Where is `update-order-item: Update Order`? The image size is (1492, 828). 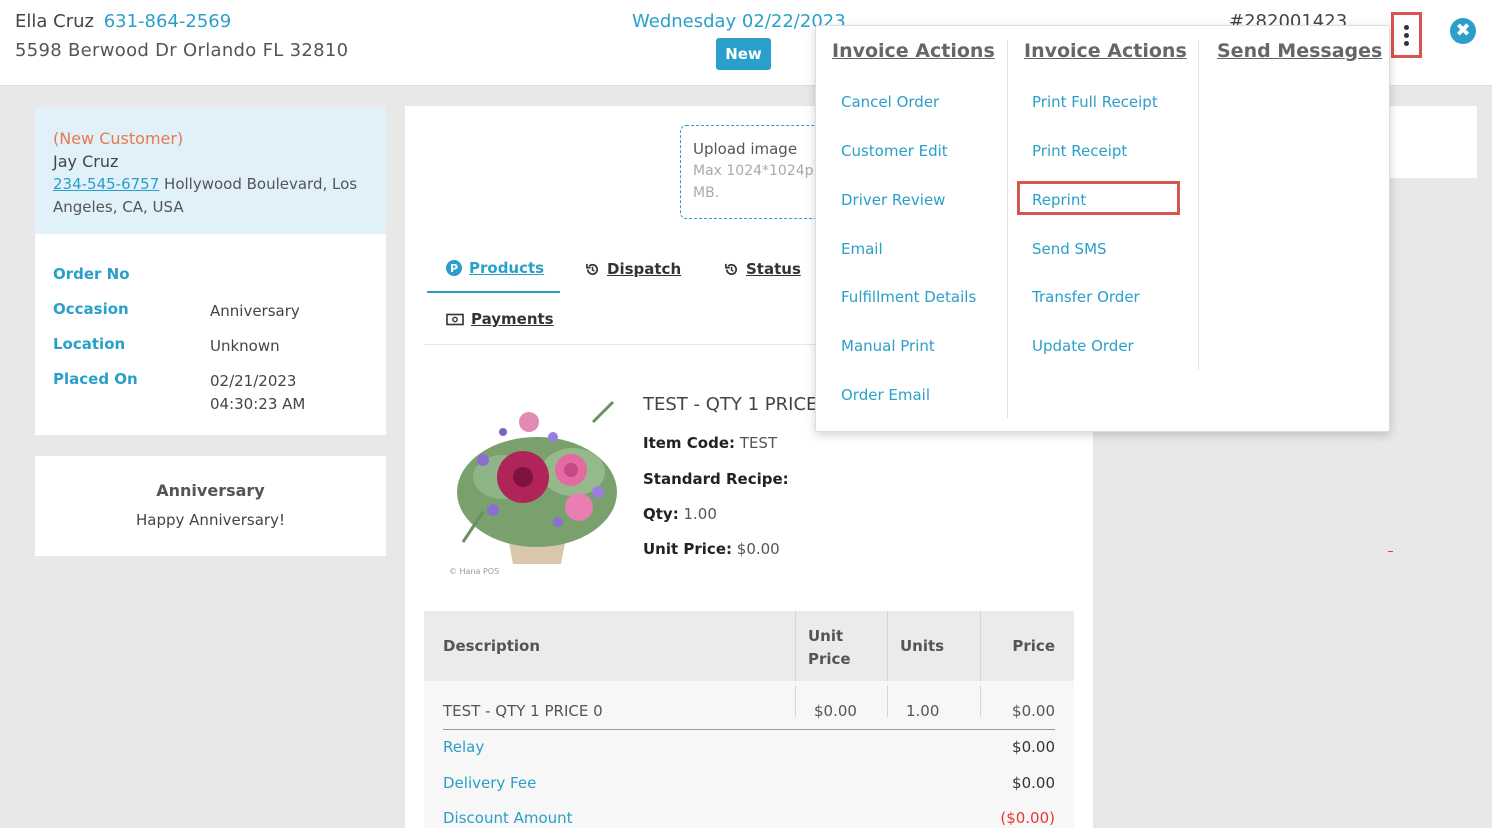
update-order-item: Update Order is located at coordinates (1083, 346).